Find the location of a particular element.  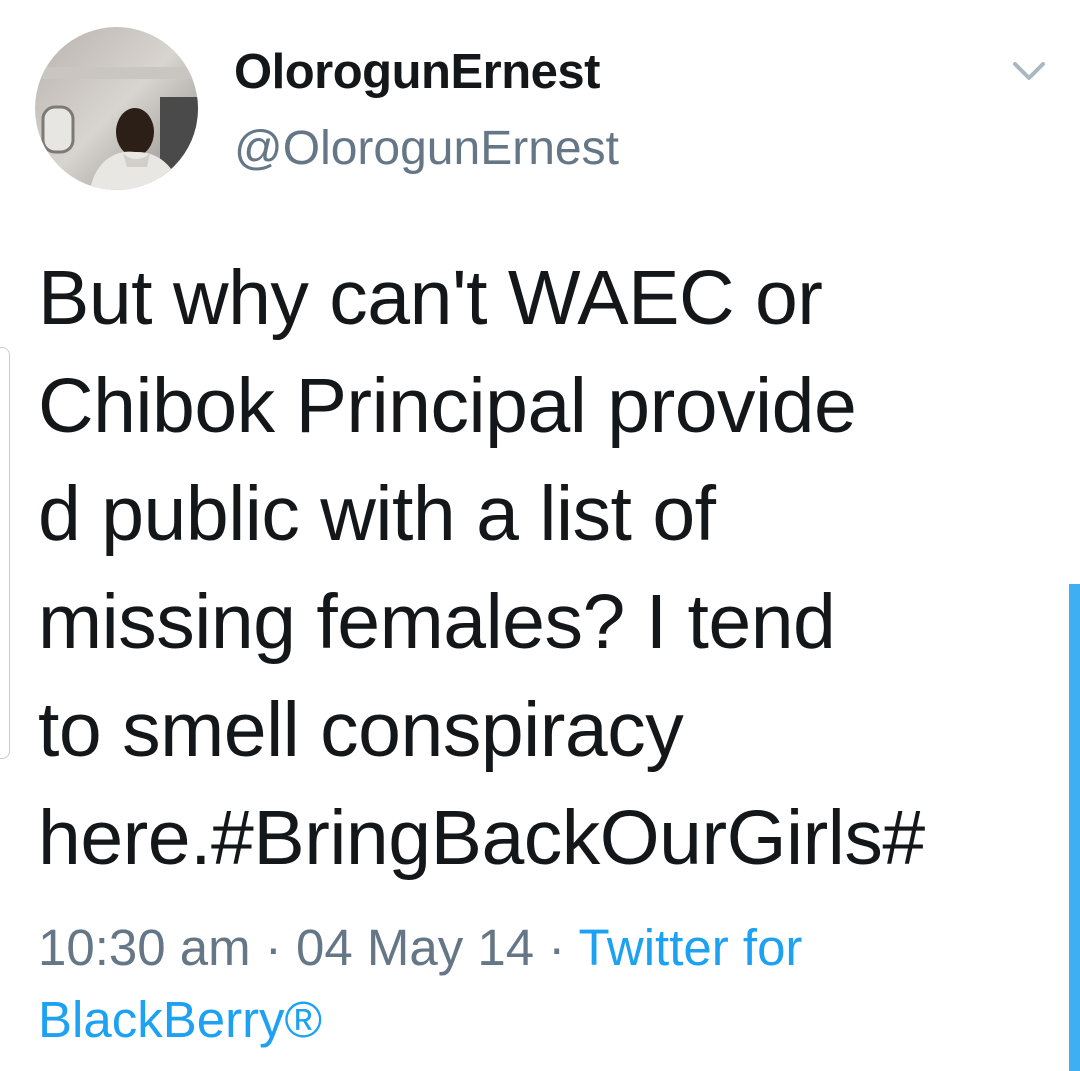

left-edge-panel is located at coordinates (5, 553).